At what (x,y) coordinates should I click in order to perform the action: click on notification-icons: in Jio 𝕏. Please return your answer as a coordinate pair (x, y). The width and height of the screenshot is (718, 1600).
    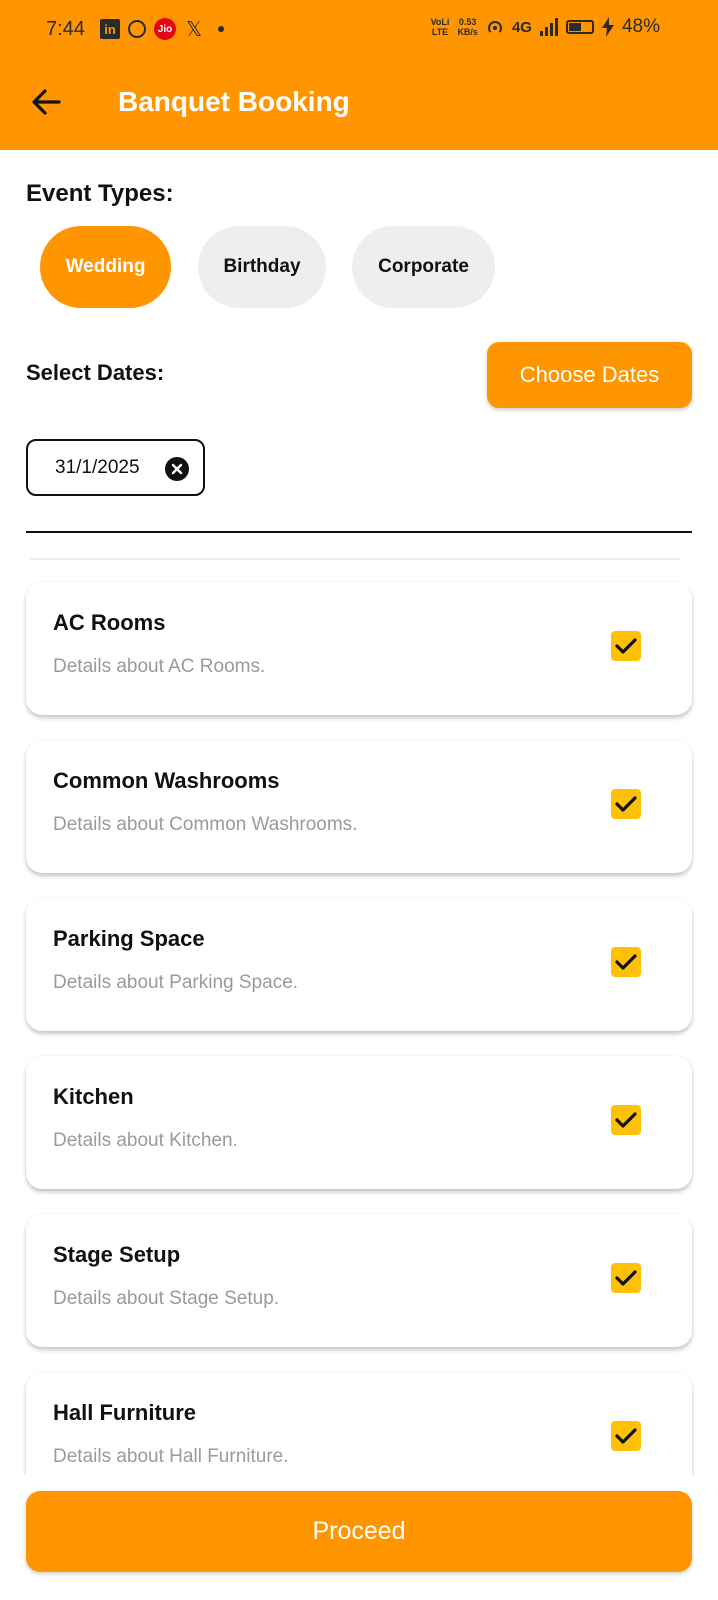
    Looking at the image, I should click on (162, 29).